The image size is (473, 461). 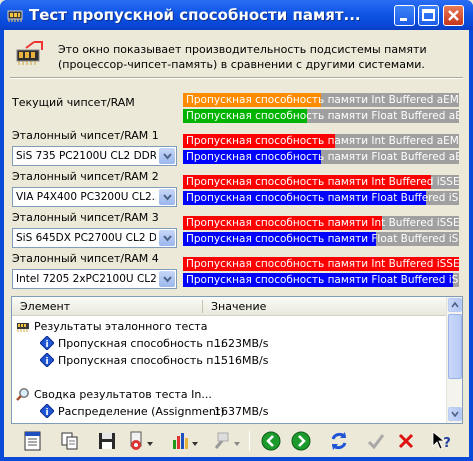 I want to click on reference-4-selected: Intel 7205 2xPC2100U CL2 D, so click(x=86, y=279).